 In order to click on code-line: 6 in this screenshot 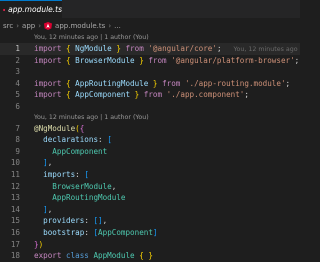, I will do `click(150, 107)`.